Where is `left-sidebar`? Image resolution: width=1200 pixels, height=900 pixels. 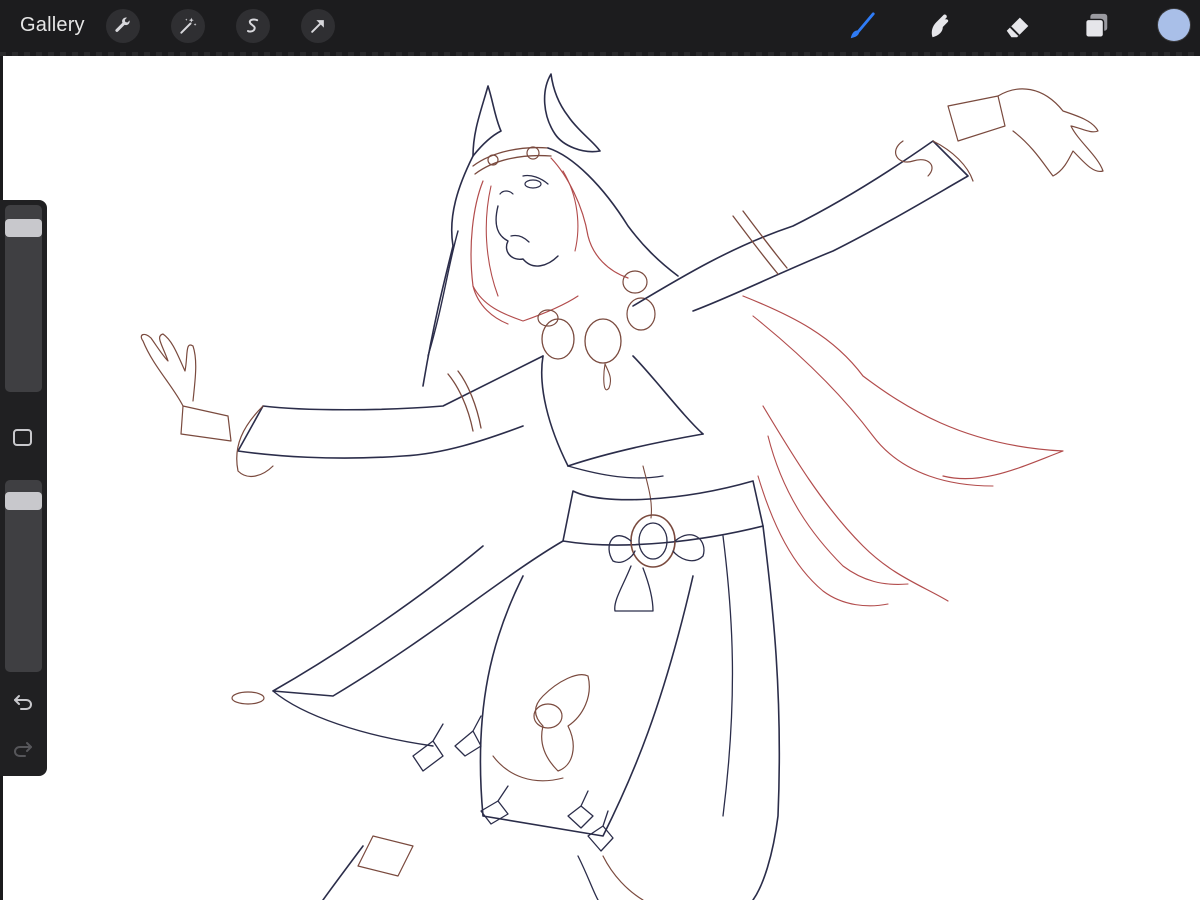
left-sidebar is located at coordinates (23, 488).